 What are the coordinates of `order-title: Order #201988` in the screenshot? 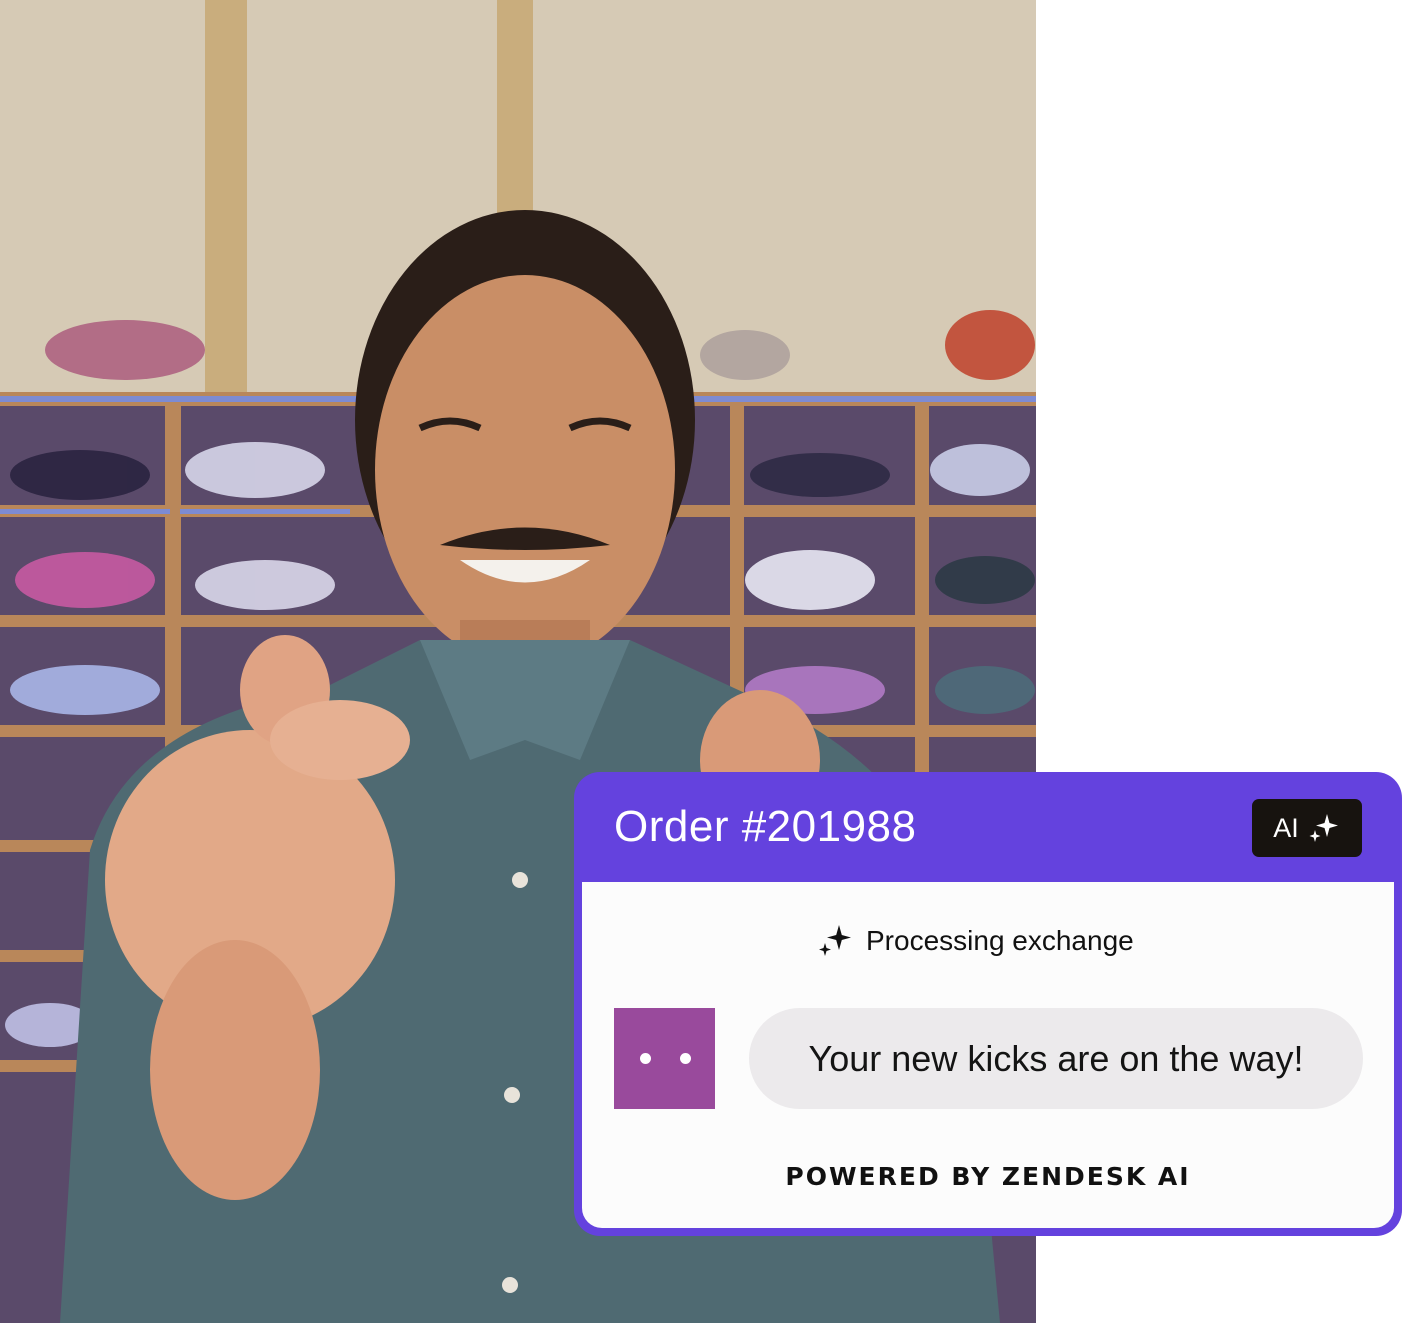 It's located at (765, 826).